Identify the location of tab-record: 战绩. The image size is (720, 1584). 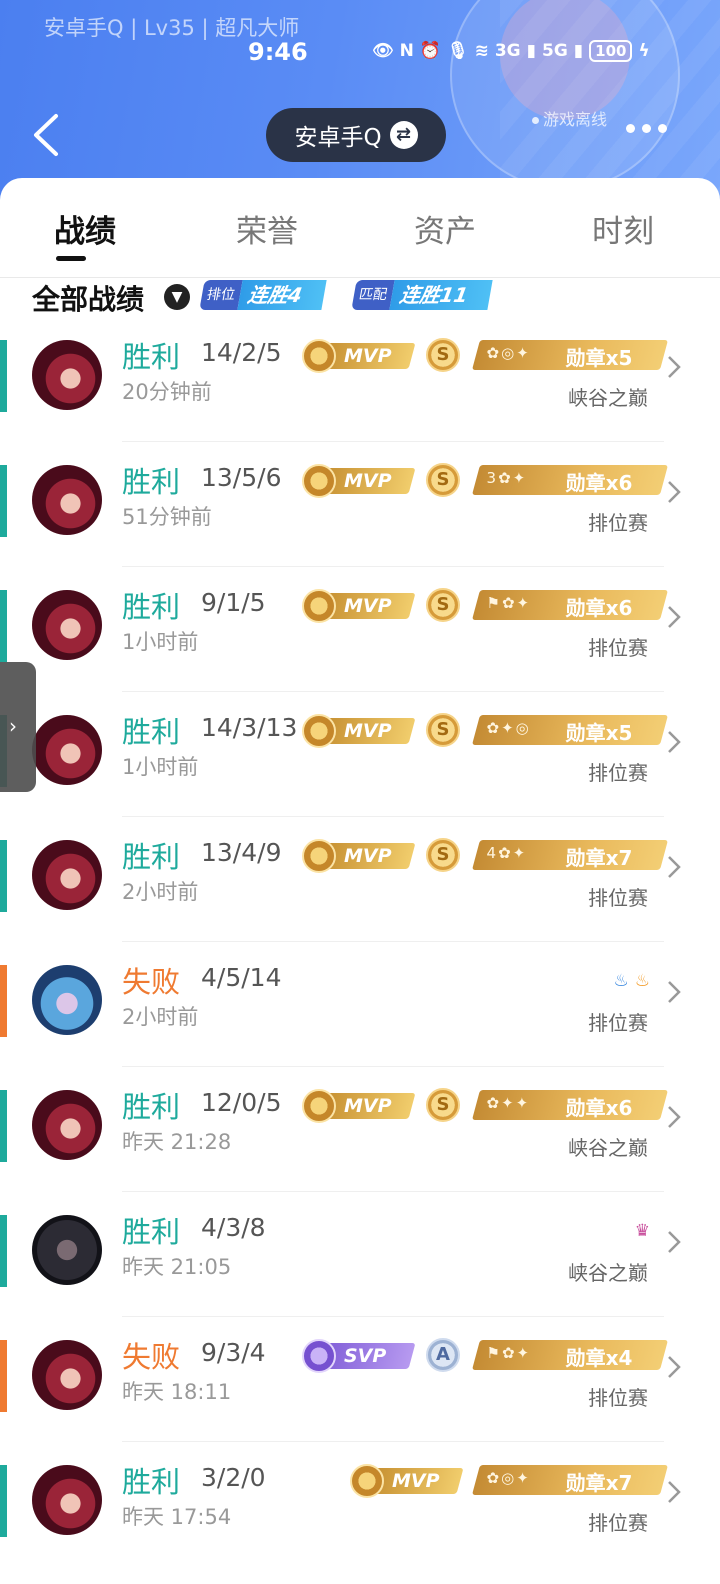
(85, 228).